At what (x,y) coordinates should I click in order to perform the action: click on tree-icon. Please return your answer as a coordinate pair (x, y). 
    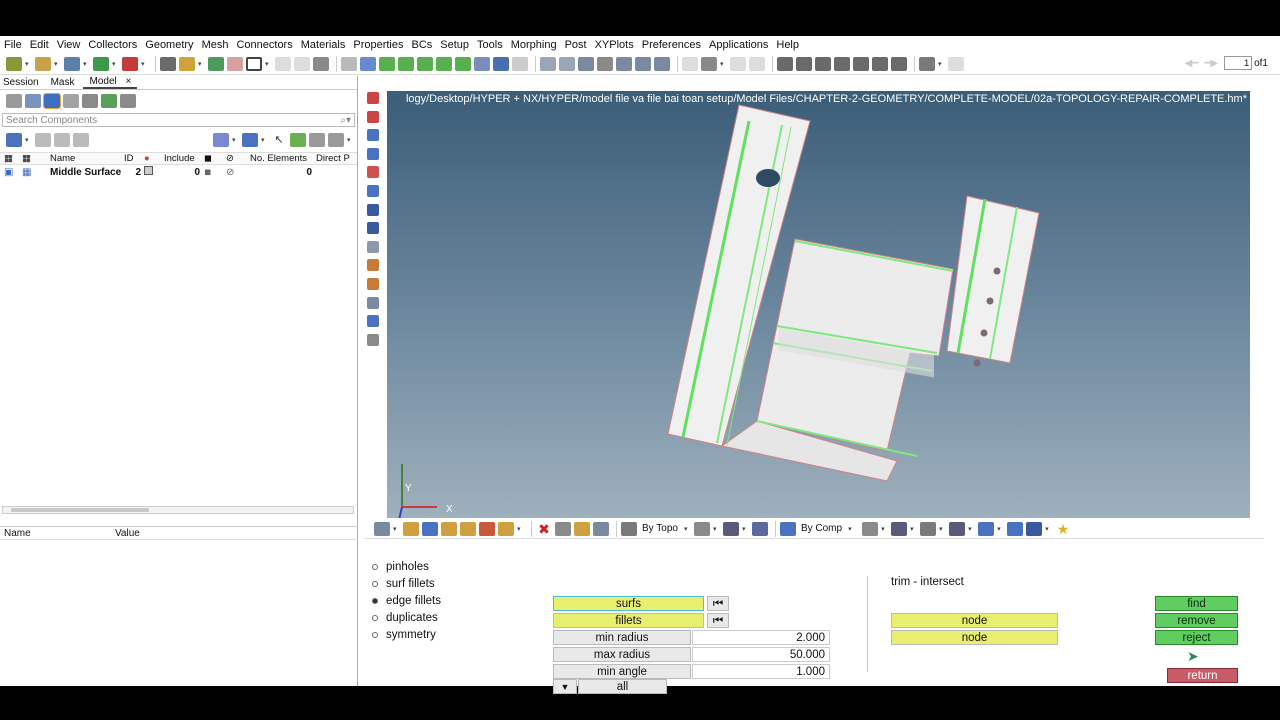
    Looking at the image, I should click on (71, 101).